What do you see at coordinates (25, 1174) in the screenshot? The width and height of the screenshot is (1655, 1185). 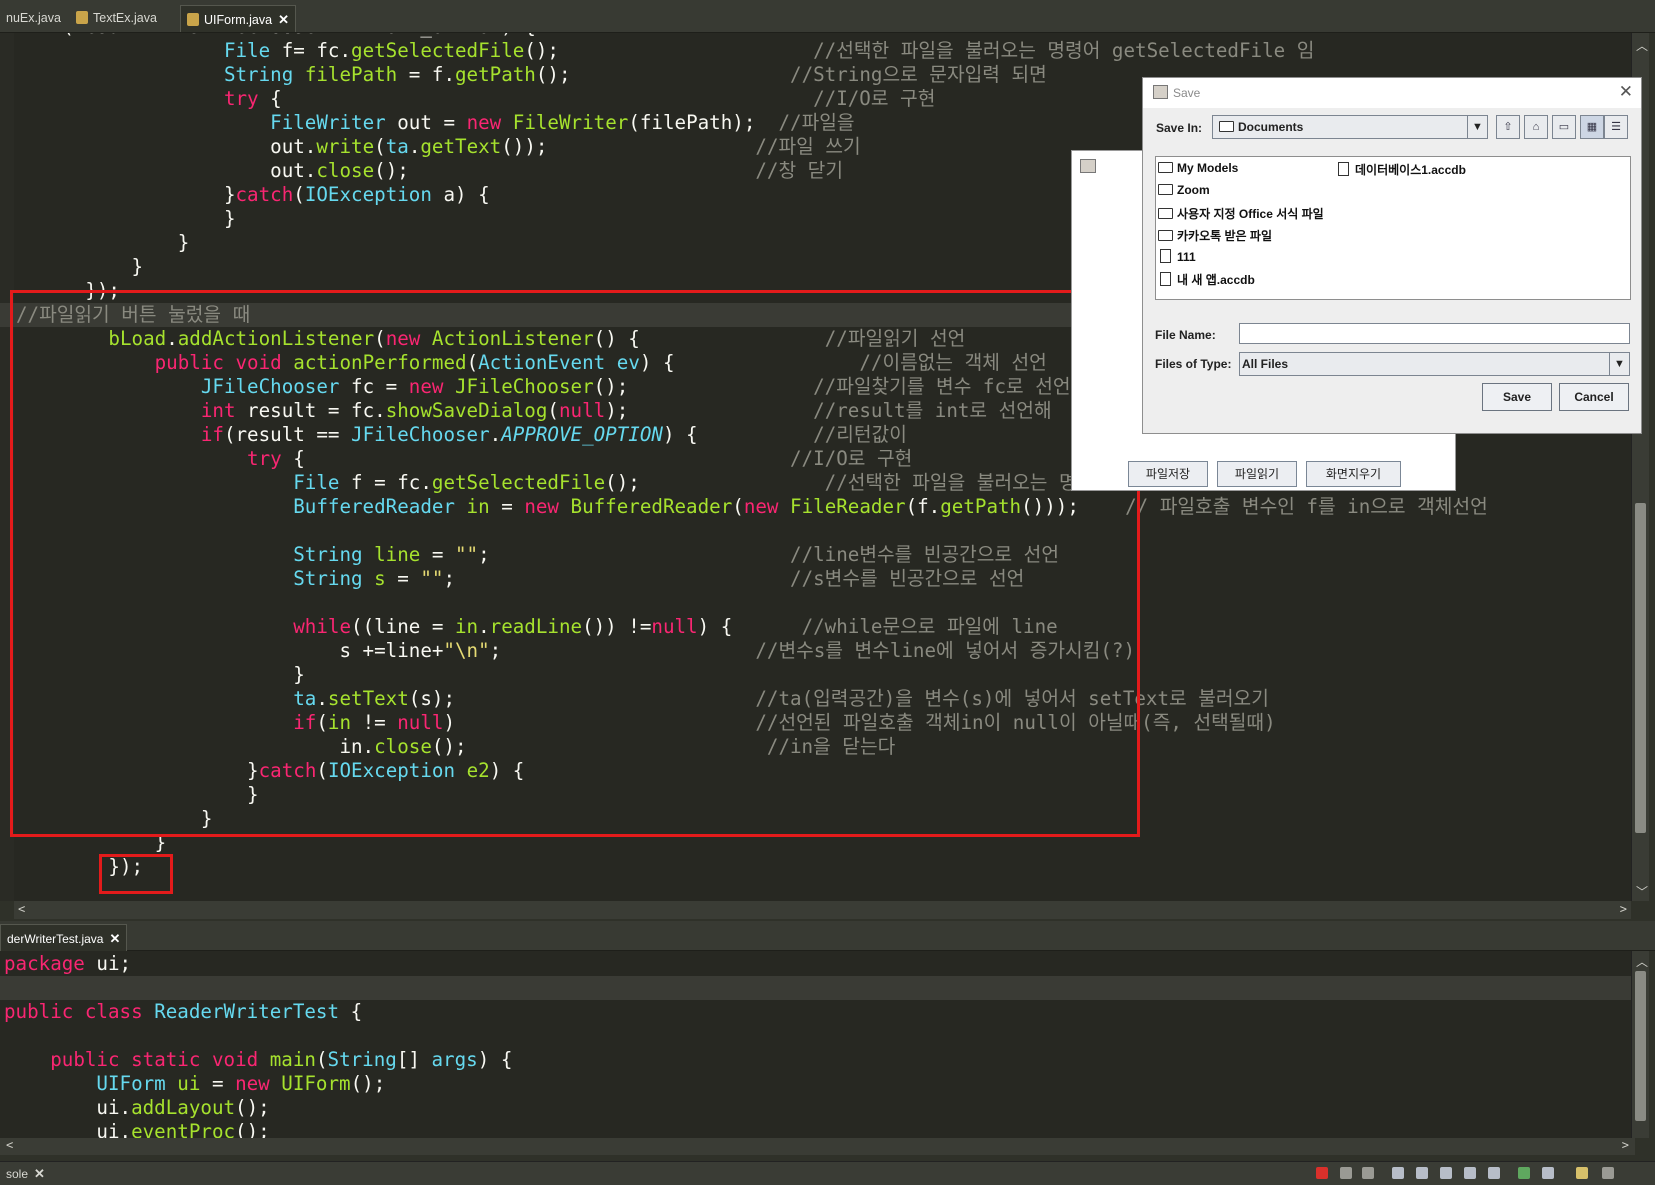 I see `tab-console: sole ✕` at bounding box center [25, 1174].